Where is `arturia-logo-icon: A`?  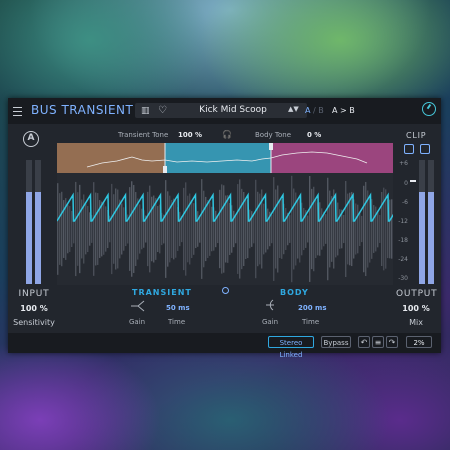 arturia-logo-icon: A is located at coordinates (31, 139).